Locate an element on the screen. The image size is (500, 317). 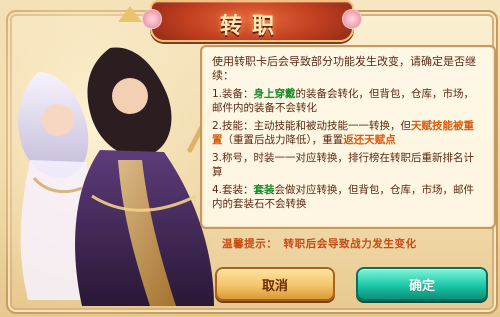
title-banner: 转职 is located at coordinates (252, 21).